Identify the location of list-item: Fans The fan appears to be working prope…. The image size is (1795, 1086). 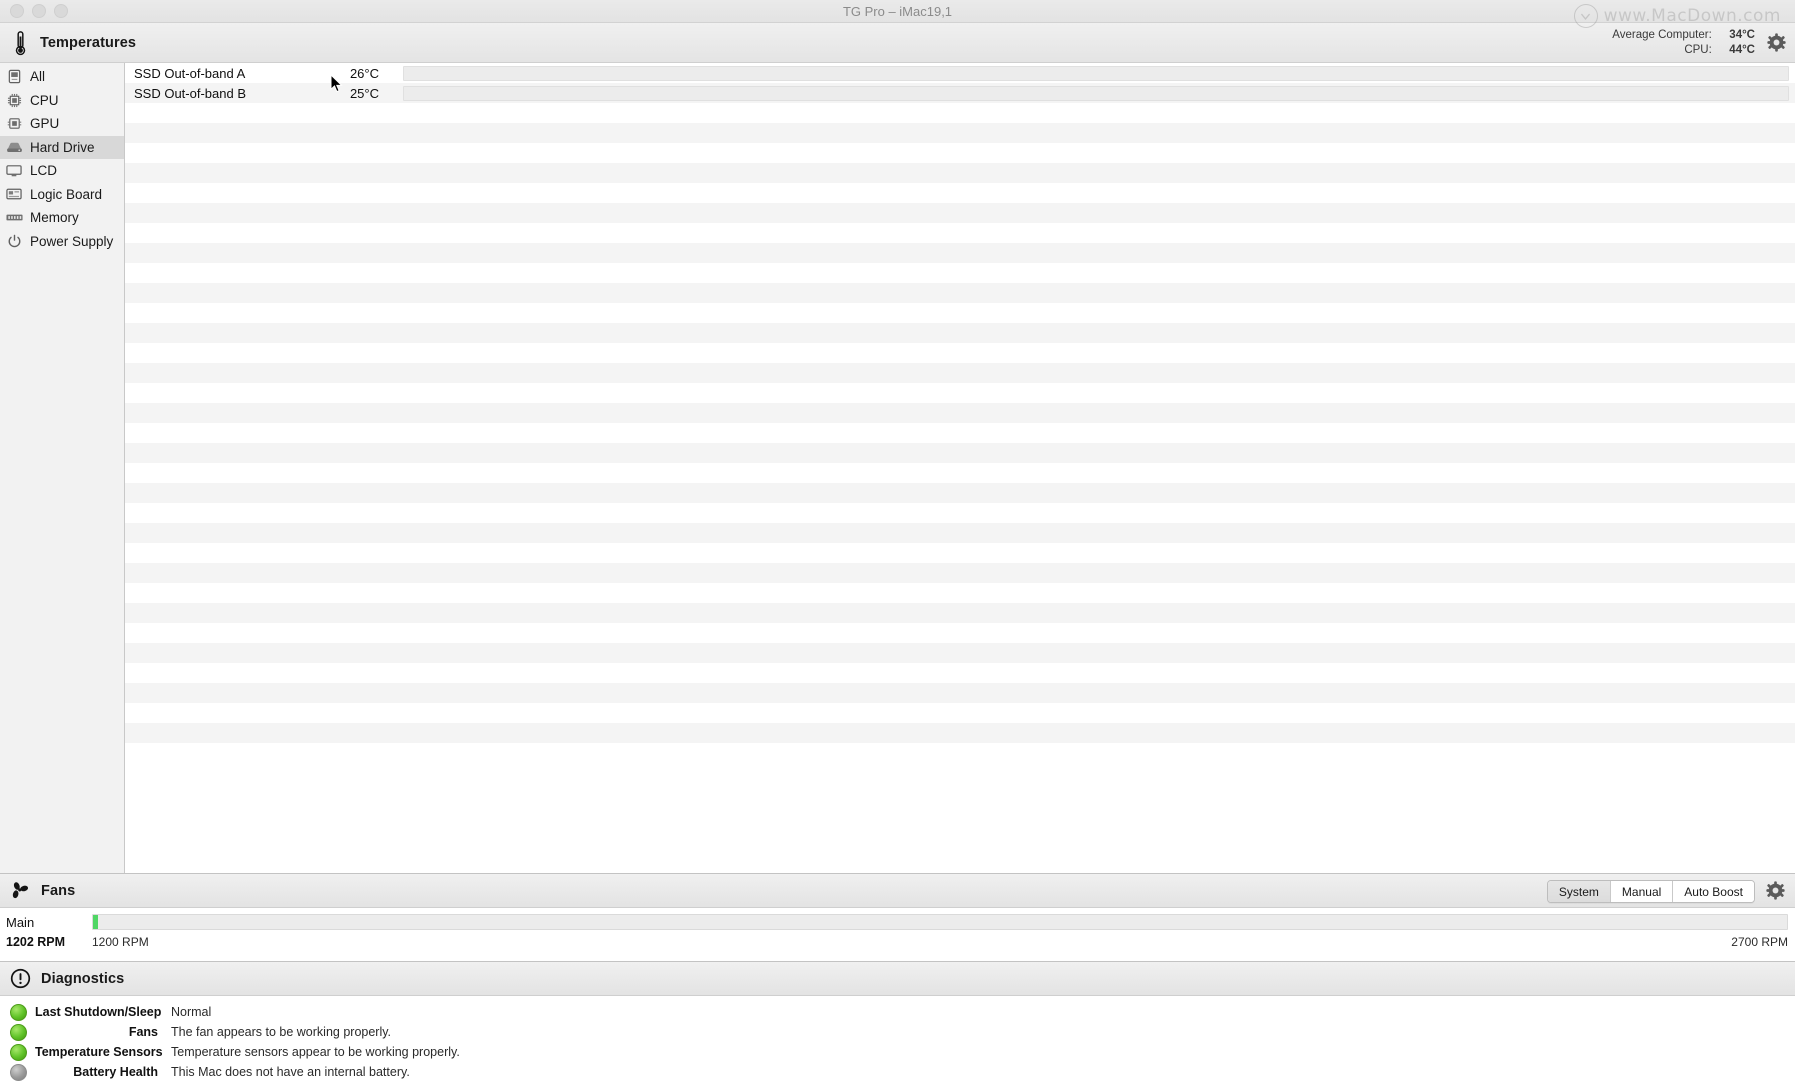
(897, 1032).